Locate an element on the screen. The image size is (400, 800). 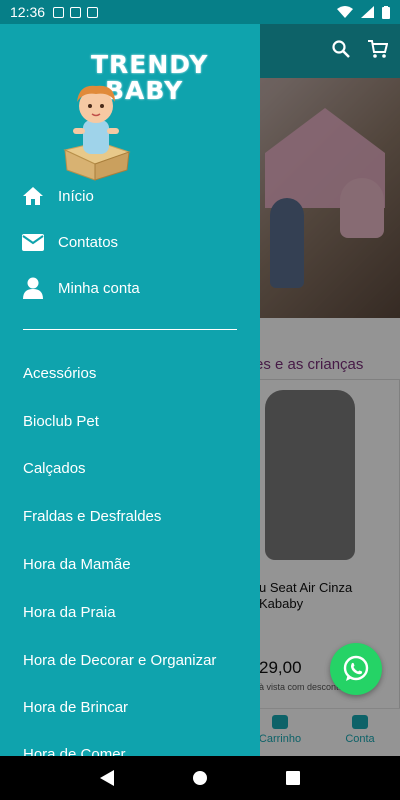
menu-item-contatos: Contatos is located at coordinates (70, 242).